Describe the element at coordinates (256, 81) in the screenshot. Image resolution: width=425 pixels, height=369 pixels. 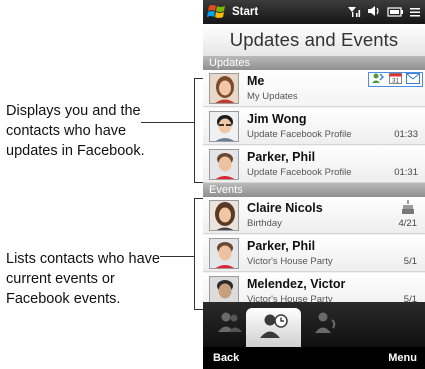
I see `contact-name: Me` at that location.